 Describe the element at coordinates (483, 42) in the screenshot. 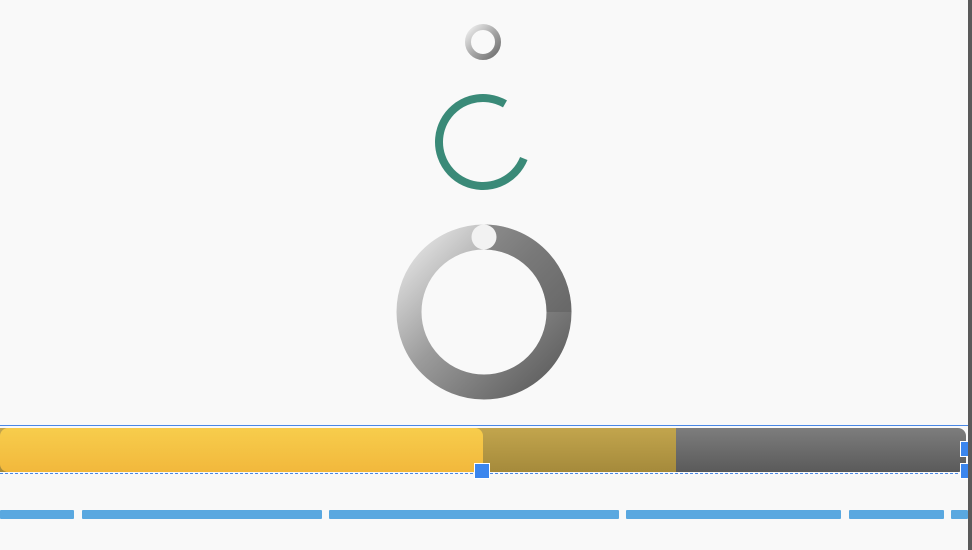

I see `small-spinner-icon` at that location.